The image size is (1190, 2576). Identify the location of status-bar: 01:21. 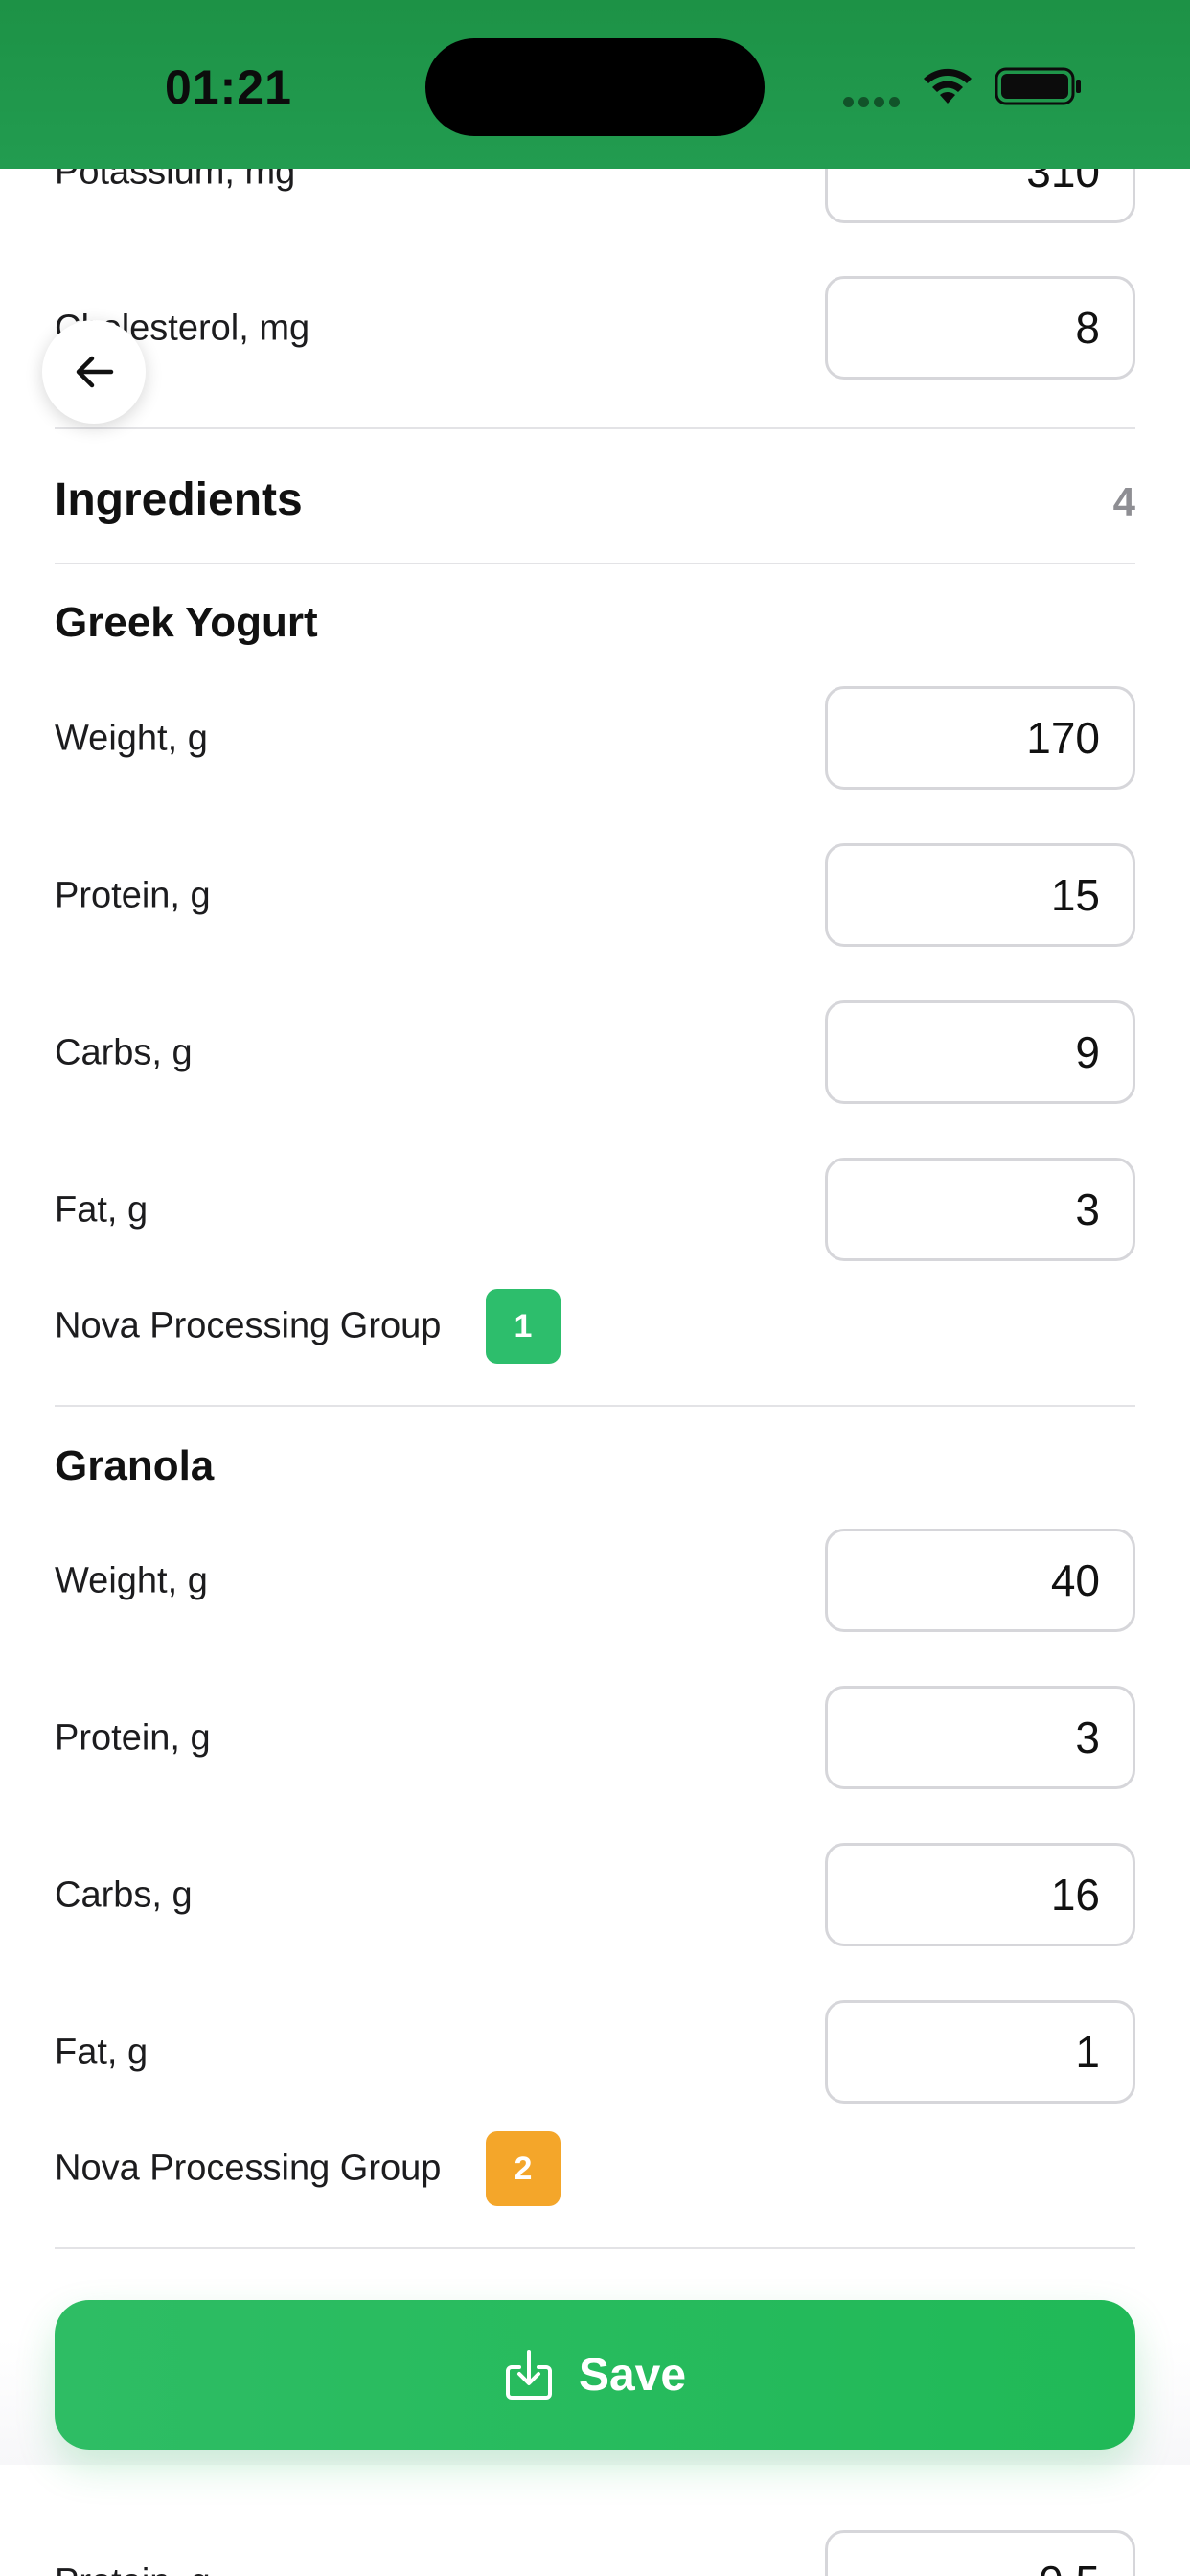
(595, 85).